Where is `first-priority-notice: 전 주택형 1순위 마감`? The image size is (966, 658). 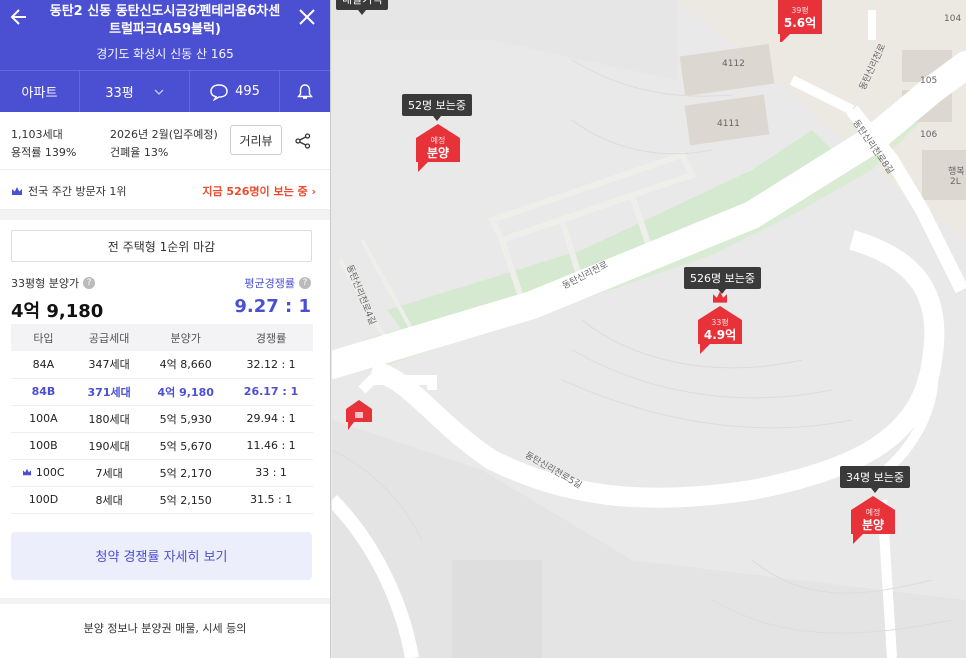 first-priority-notice: 전 주택형 1순위 마감 is located at coordinates (161, 246).